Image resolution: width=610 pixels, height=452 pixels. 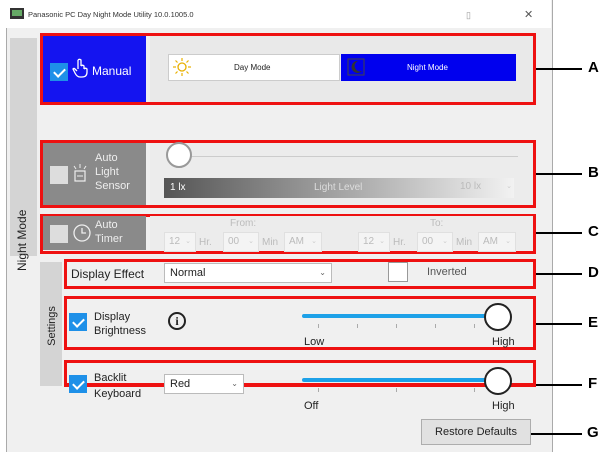 What do you see at coordinates (188, 273) in the screenshot?
I see `display-effect-value: Normal` at bounding box center [188, 273].